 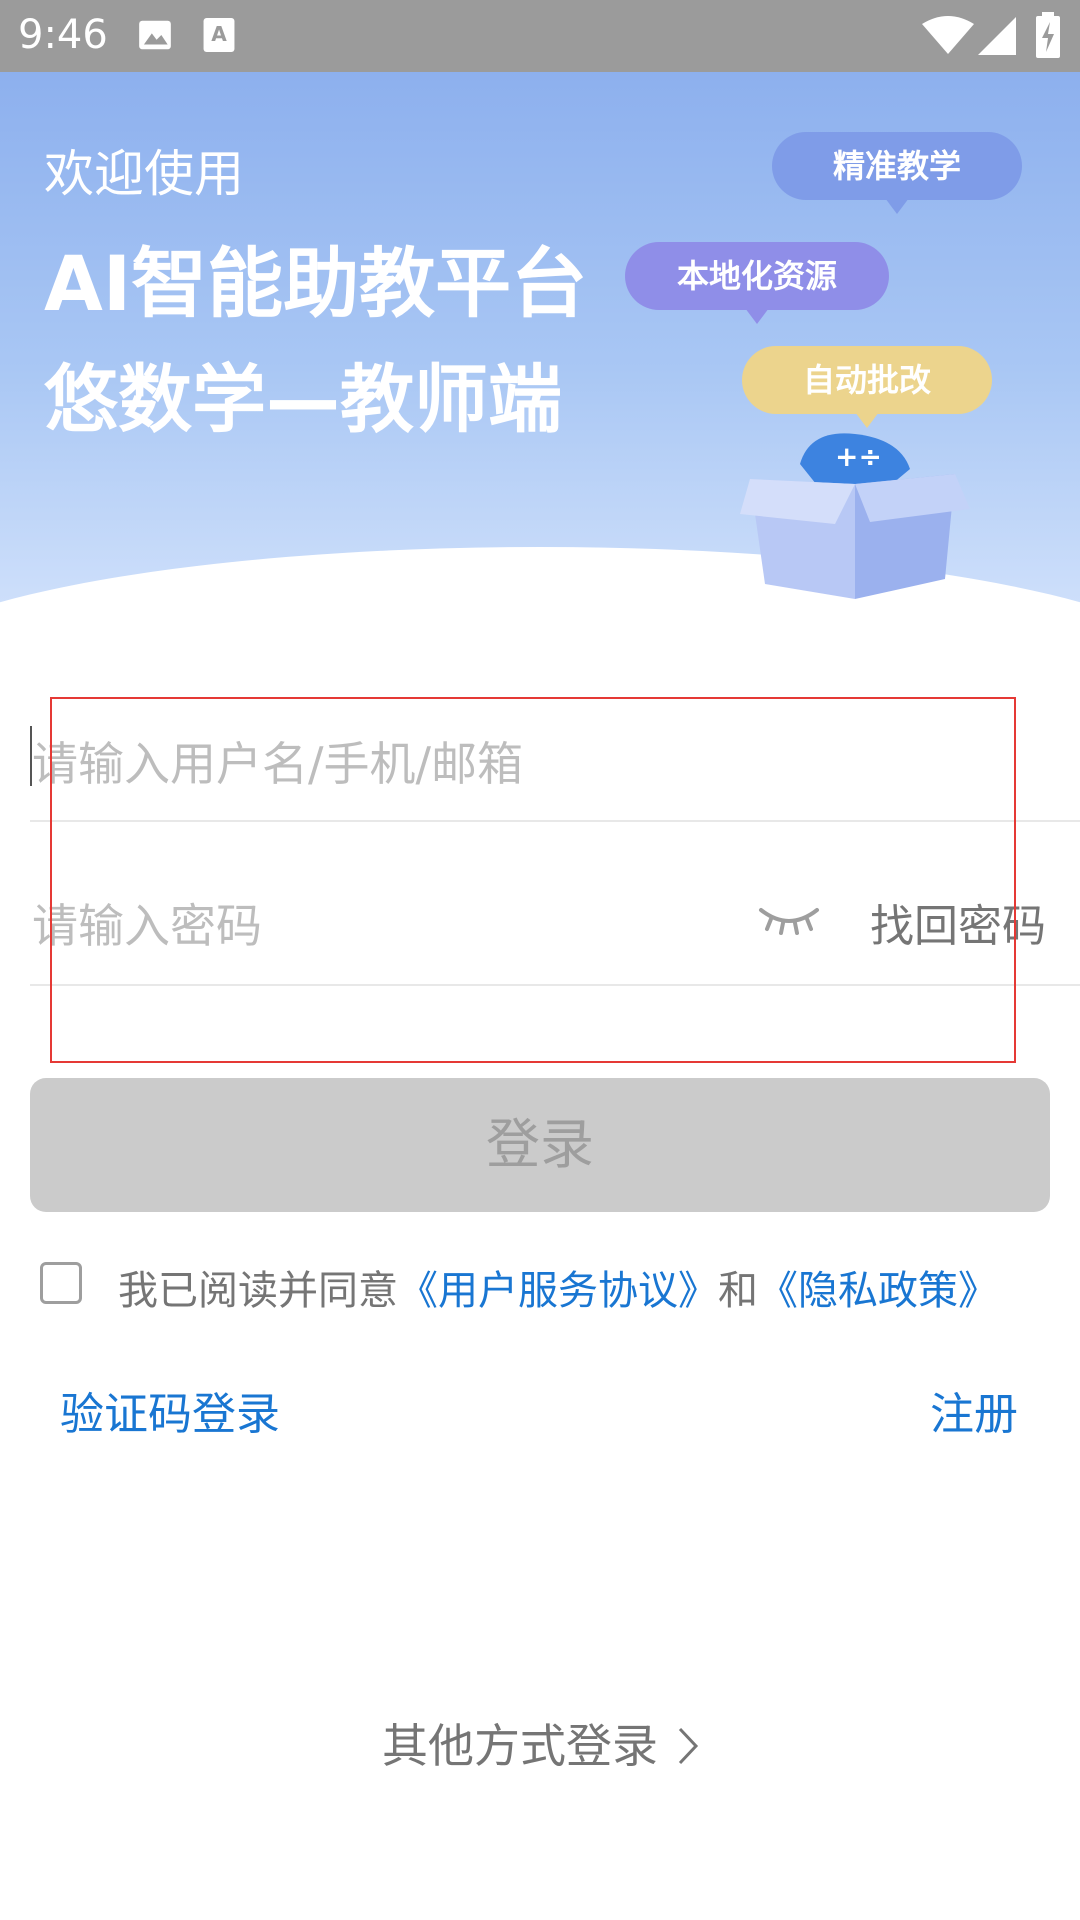 I want to click on status-time: 9:46, so click(x=63, y=35).